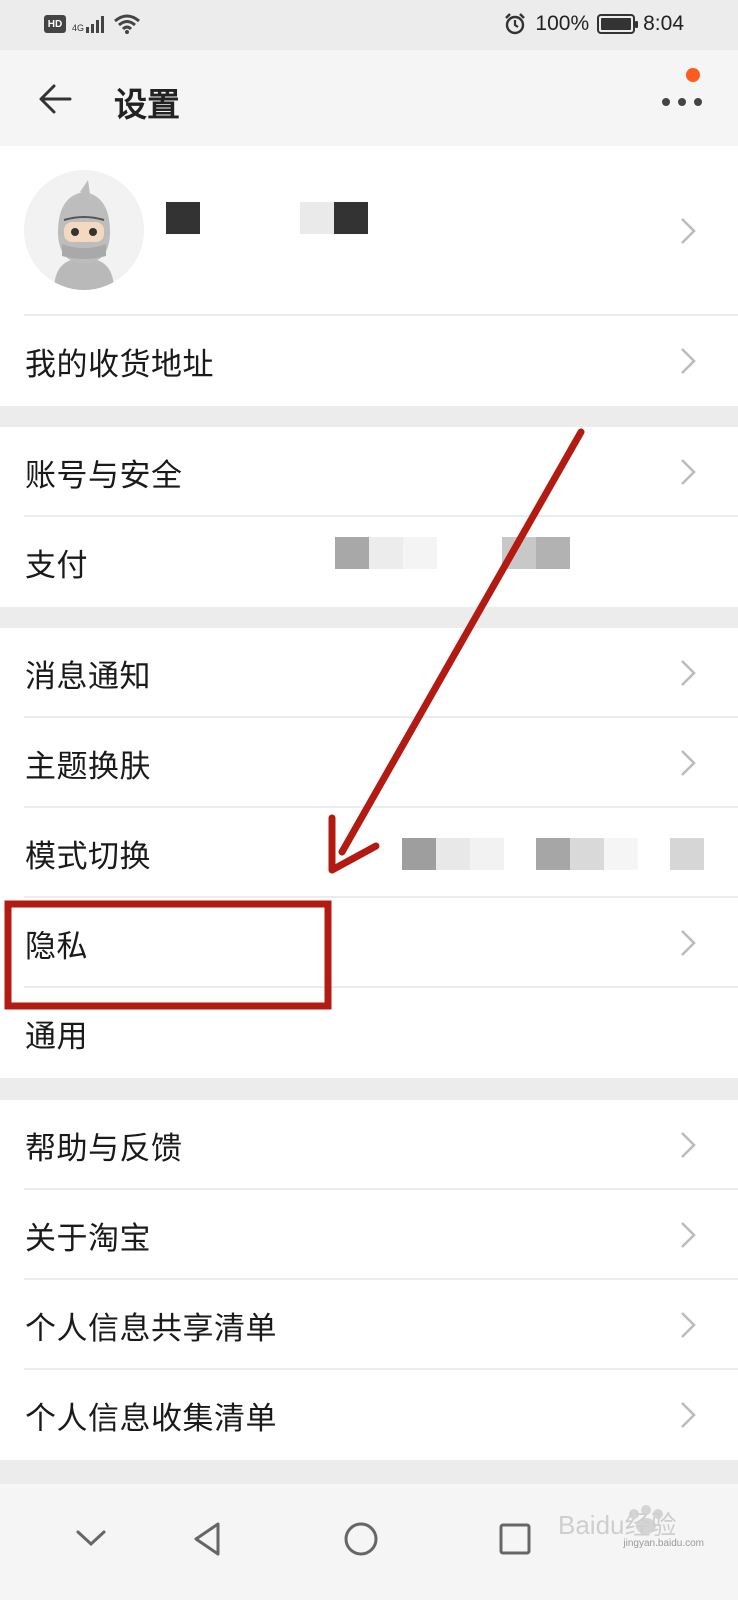  I want to click on settings-row-label: 关于淘宝, so click(88, 1238).